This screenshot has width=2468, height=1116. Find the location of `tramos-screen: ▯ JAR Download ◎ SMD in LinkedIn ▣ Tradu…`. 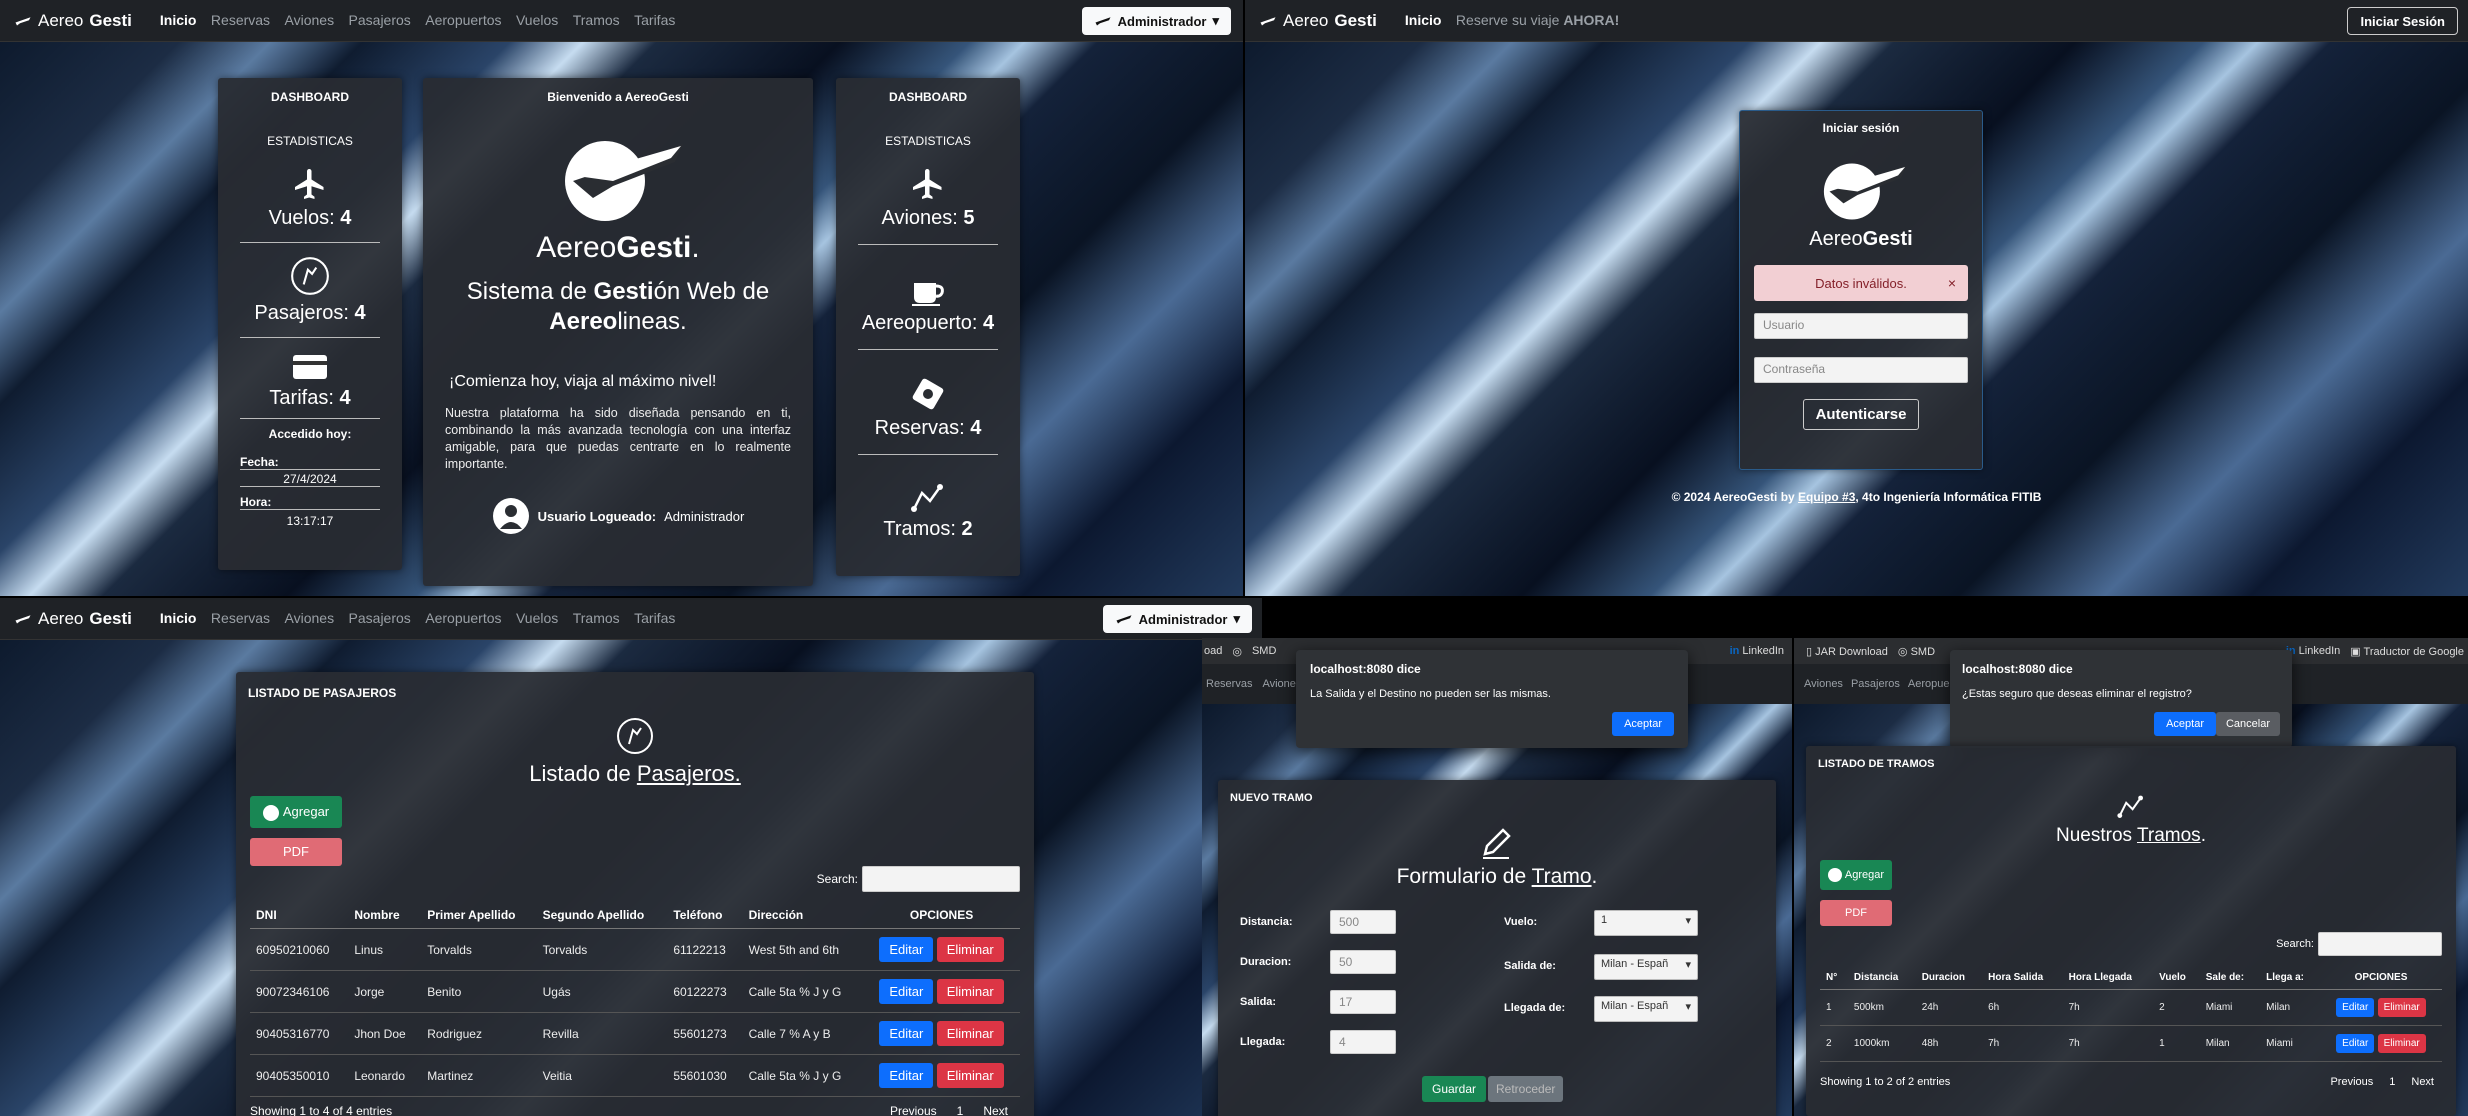

tramos-screen: ▯ JAR Download ◎ SMD in LinkedIn ▣ Tradu… is located at coordinates (2131, 877).